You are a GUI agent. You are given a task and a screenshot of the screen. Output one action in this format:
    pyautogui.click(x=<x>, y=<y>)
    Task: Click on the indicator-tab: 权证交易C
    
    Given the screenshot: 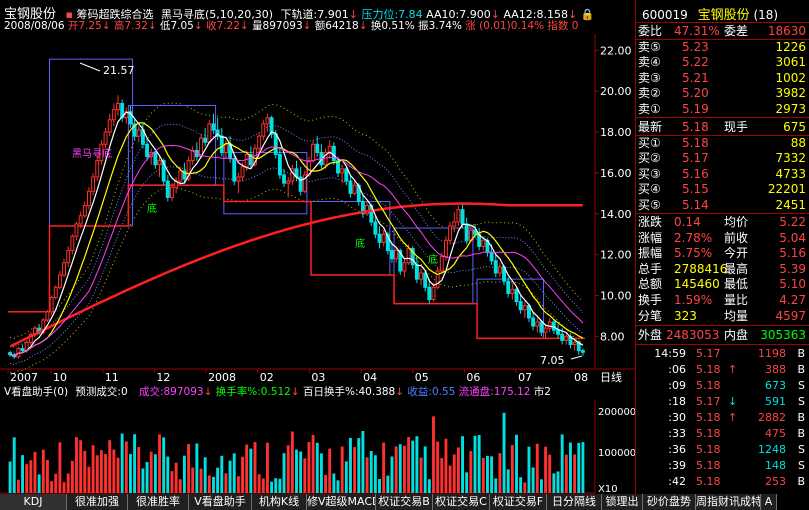 What is the action you would take?
    pyautogui.click(x=461, y=502)
    